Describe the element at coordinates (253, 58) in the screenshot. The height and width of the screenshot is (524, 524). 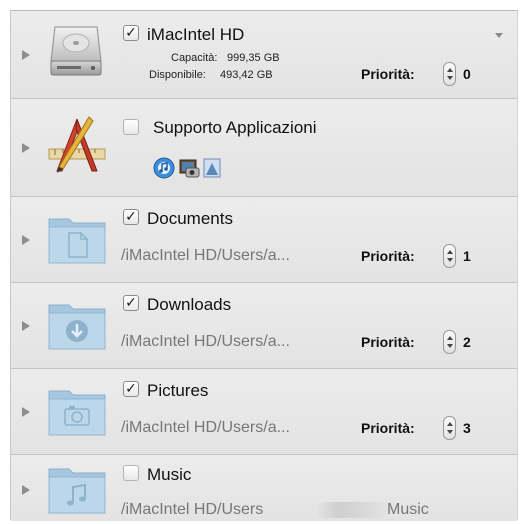
I see `capacity-value: 999,35 GB` at that location.